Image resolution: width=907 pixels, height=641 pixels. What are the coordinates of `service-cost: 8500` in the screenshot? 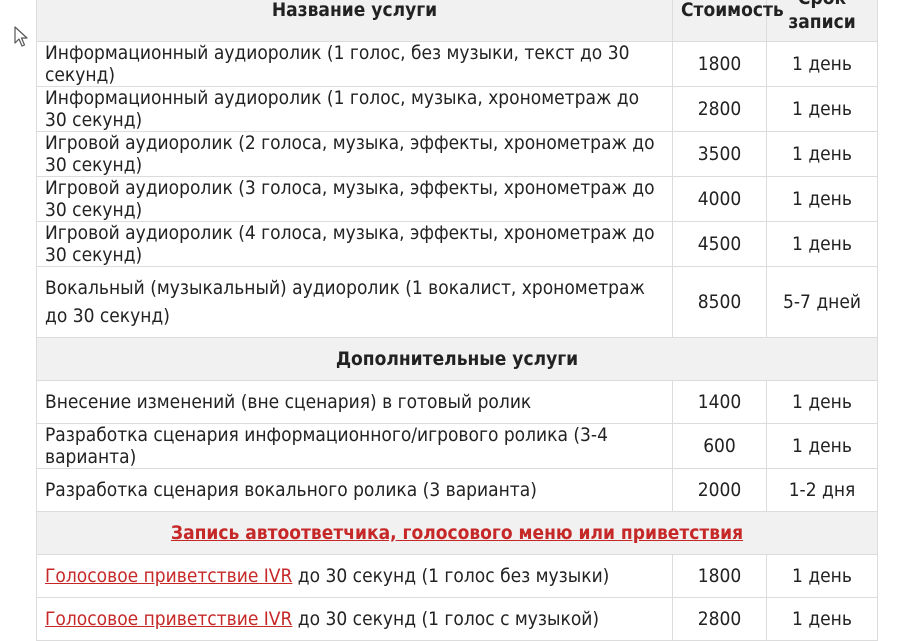 It's located at (719, 302).